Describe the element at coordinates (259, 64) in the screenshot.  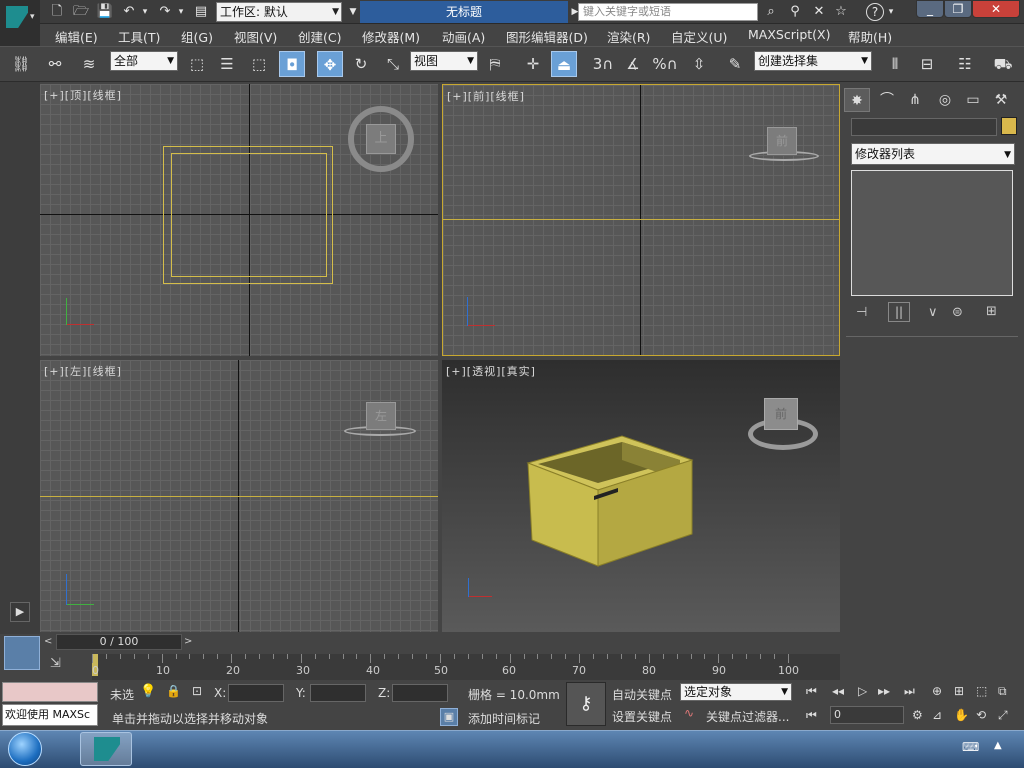
I see `rectangular-selection-icon: ⬚` at that location.